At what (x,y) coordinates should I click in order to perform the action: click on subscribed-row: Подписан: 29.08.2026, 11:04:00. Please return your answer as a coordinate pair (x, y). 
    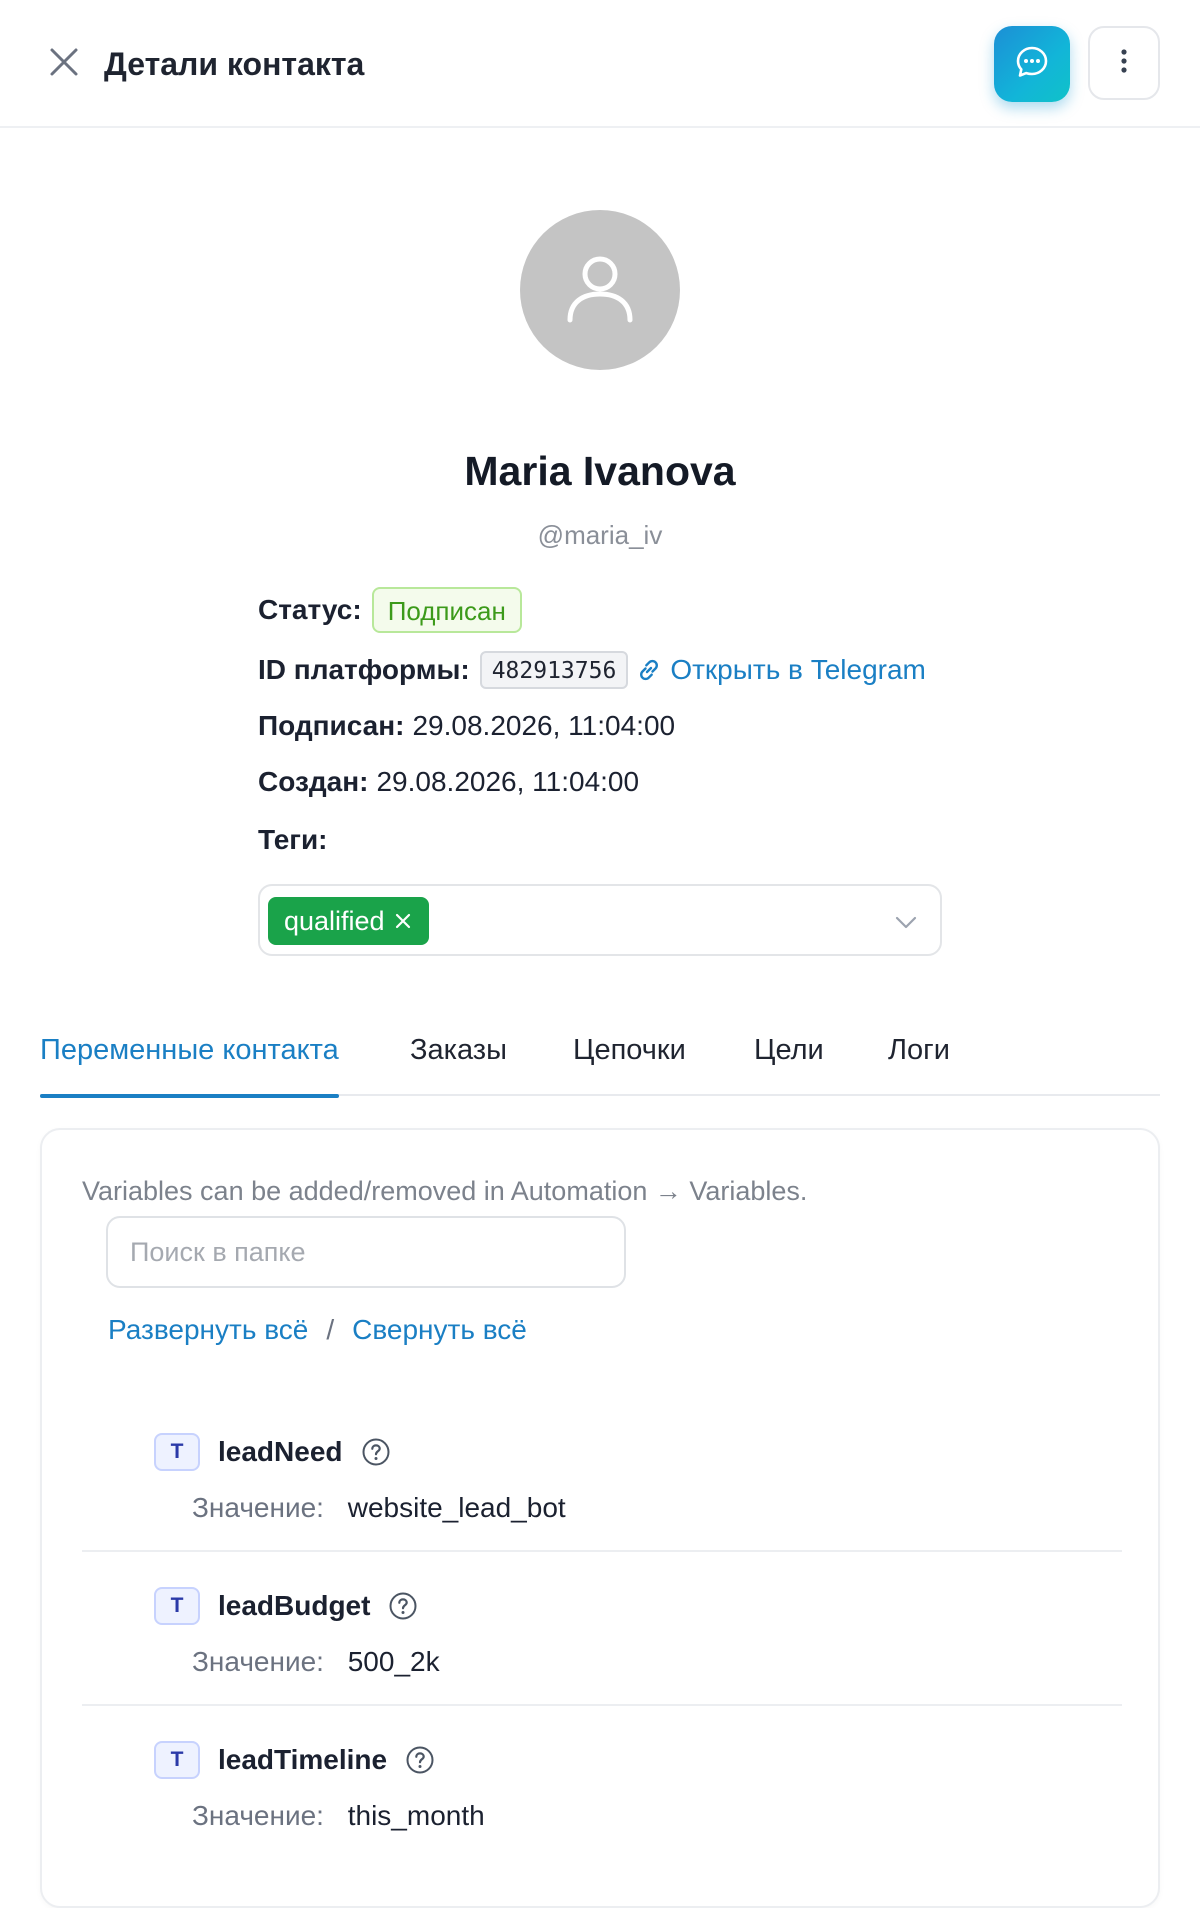
    Looking at the image, I should click on (466, 726).